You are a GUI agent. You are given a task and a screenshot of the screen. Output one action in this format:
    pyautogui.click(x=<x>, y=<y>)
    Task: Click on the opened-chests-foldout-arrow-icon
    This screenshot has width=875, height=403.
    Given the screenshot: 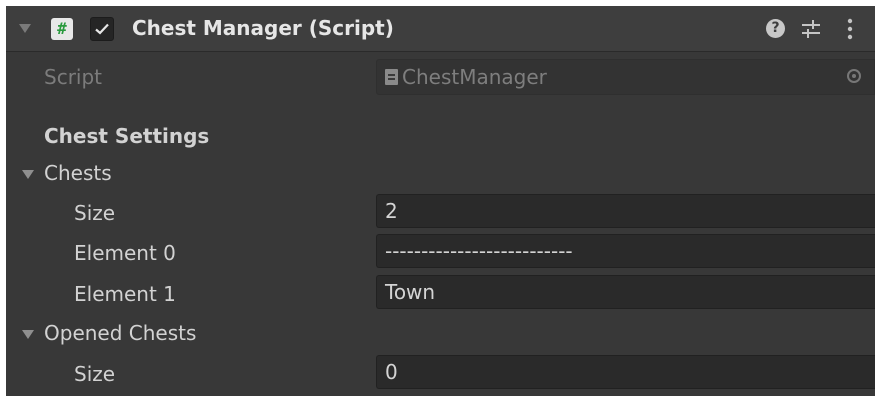 What is the action you would take?
    pyautogui.click(x=28, y=334)
    